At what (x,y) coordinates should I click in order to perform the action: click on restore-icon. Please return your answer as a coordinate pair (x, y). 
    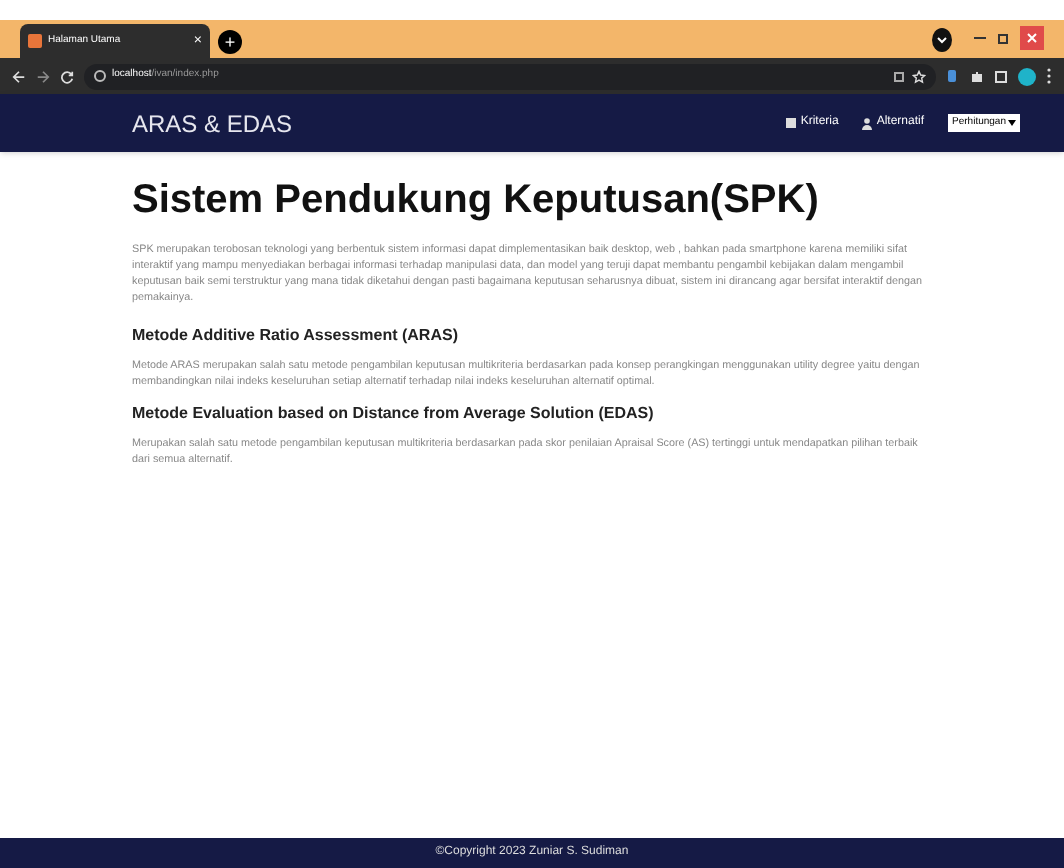
    Looking at the image, I should click on (1004, 38).